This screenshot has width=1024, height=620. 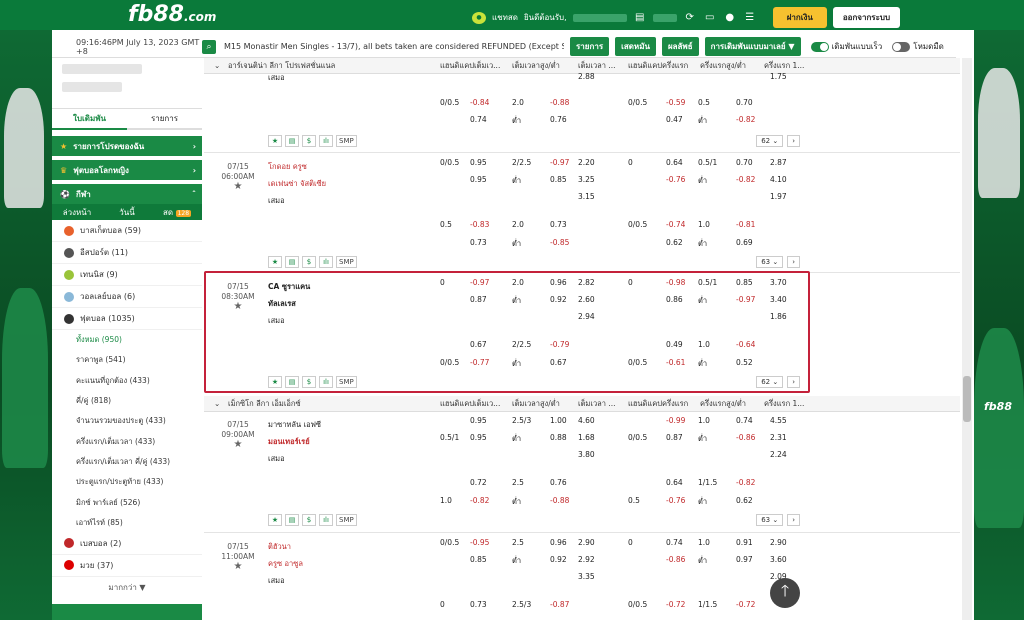 What do you see at coordinates (505, 17) in the screenshot?
I see `chat-link: แชทสด` at bounding box center [505, 17].